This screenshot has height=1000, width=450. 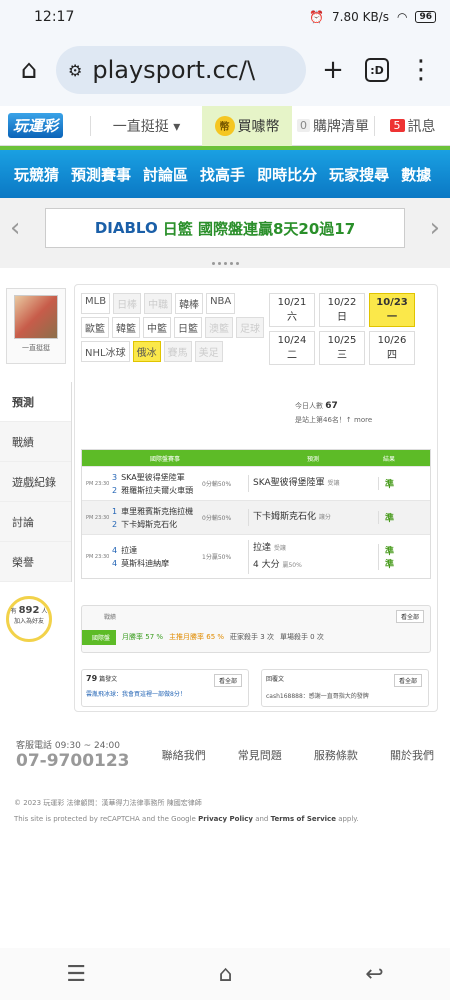 What do you see at coordinates (35, 442) in the screenshot?
I see `tab-record: 戰績` at bounding box center [35, 442].